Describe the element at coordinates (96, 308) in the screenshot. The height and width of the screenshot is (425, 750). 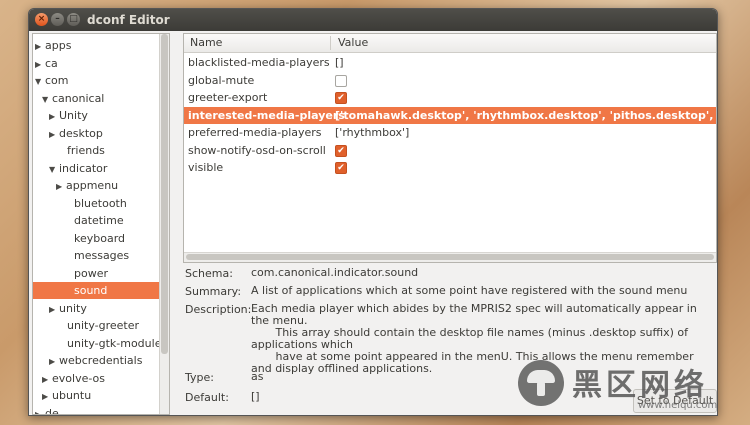
I see `tree-node-unity: ▶ unity` at that location.